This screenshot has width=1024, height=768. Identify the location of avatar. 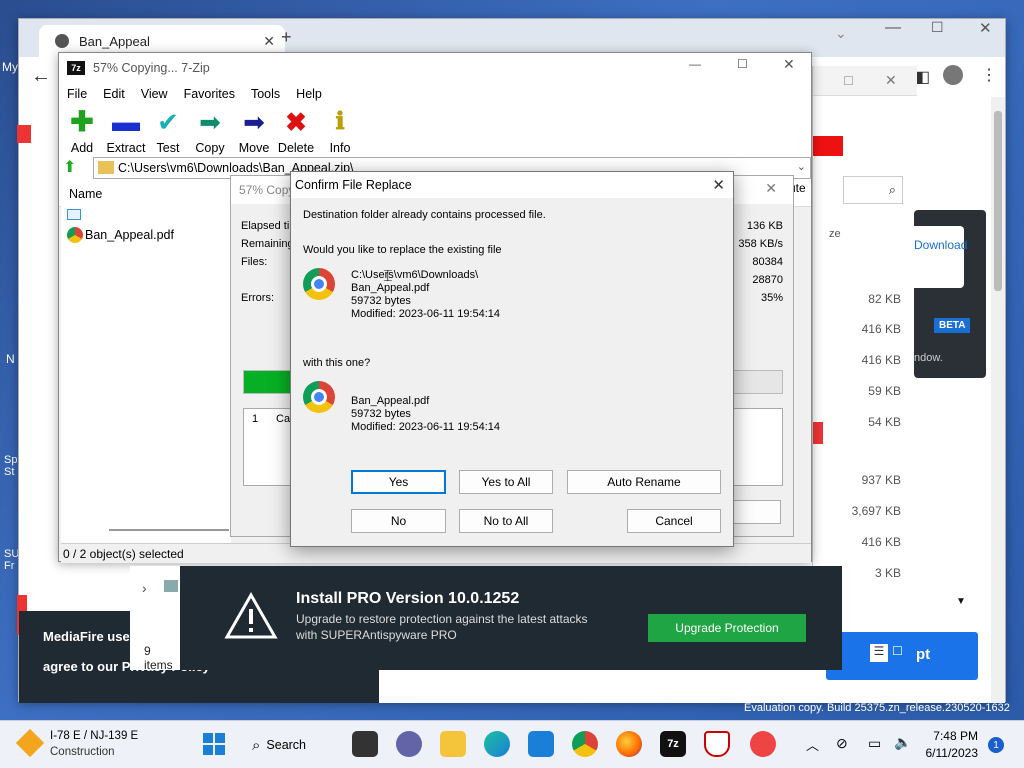
(953, 75).